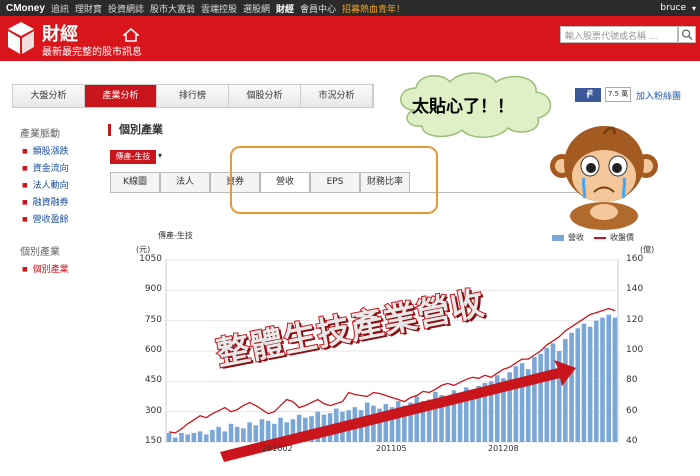 The image size is (700, 476). What do you see at coordinates (153, 441) in the screenshot?
I see `y-tick-label: 150` at bounding box center [153, 441].